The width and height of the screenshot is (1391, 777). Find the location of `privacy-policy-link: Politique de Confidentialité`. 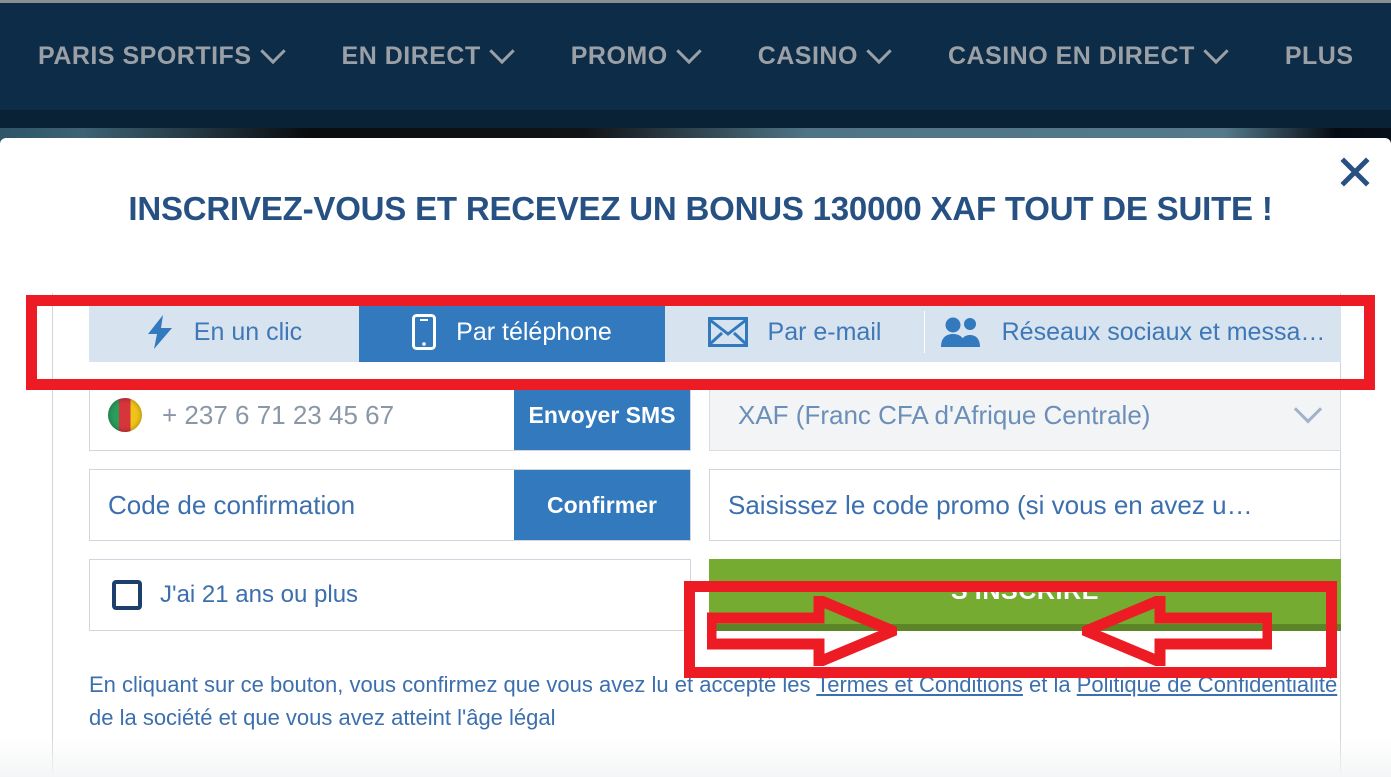

privacy-policy-link: Politique de Confidentialité is located at coordinates (1207, 684).